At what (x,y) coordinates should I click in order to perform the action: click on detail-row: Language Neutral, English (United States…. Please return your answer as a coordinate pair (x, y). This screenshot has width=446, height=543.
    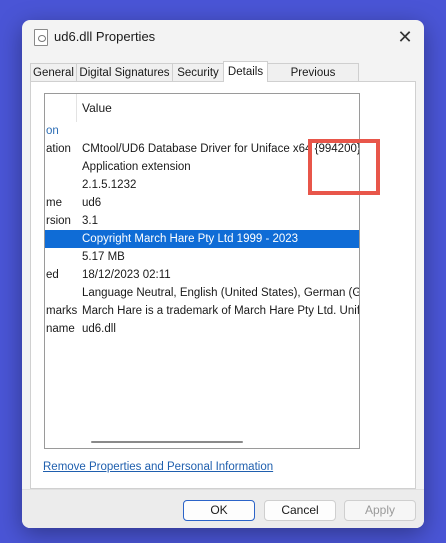
    Looking at the image, I should click on (202, 293).